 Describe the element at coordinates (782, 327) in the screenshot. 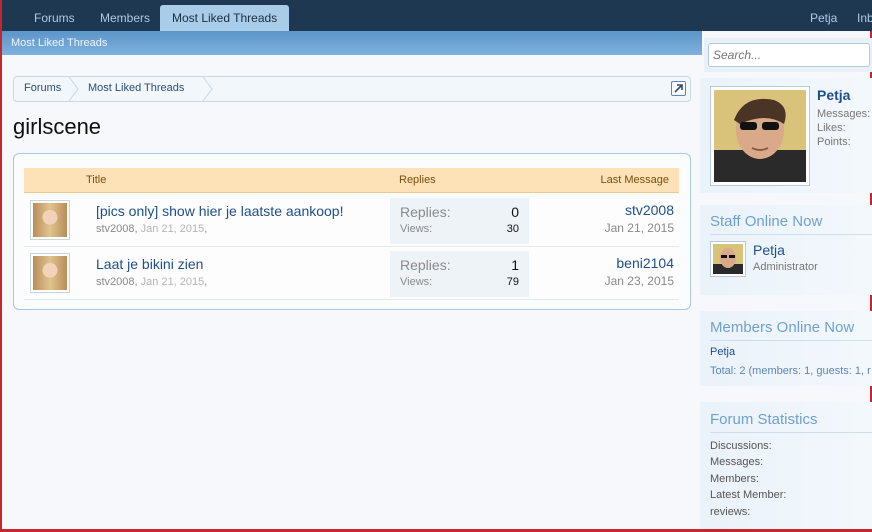

I see `members-online-title: Members Online Now` at that location.